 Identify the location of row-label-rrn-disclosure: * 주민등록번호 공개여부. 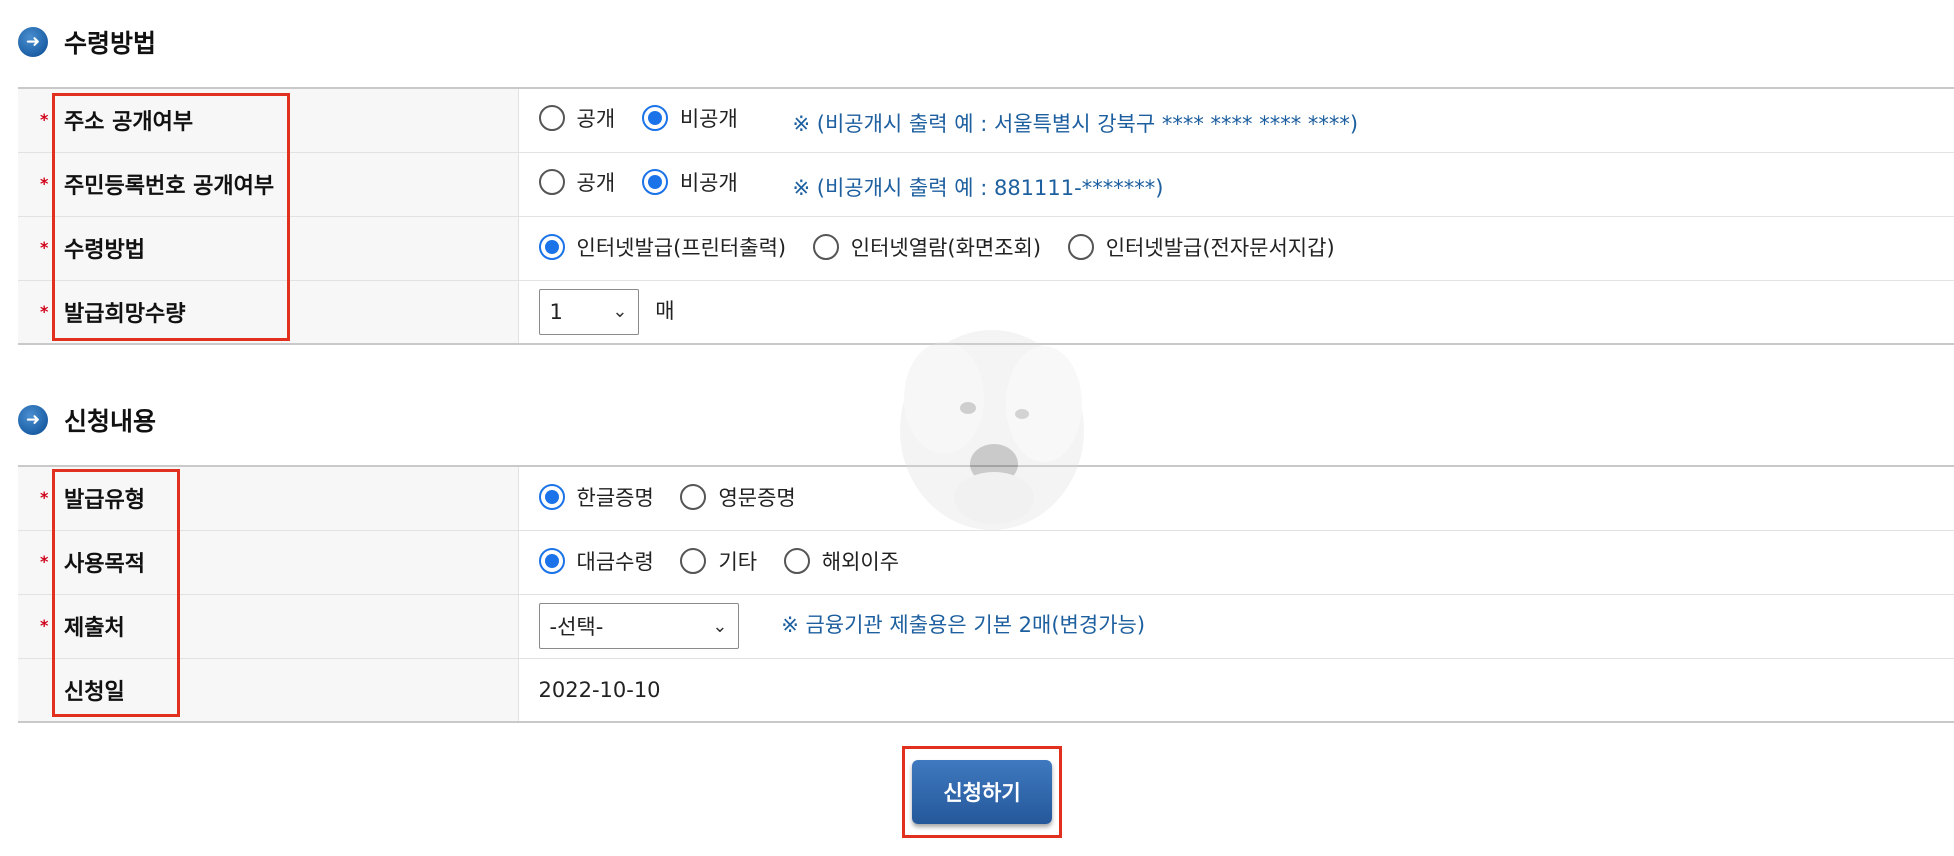
(268, 184).